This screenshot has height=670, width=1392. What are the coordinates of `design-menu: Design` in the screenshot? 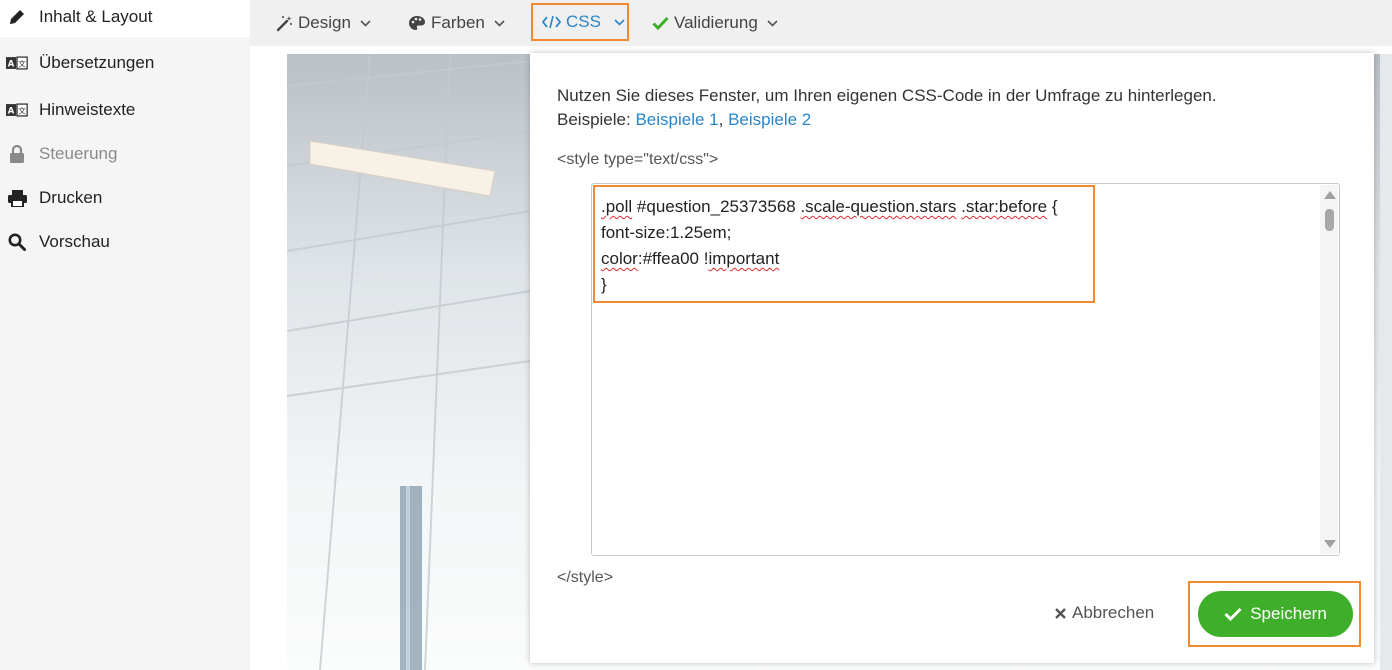 It's located at (323, 23).